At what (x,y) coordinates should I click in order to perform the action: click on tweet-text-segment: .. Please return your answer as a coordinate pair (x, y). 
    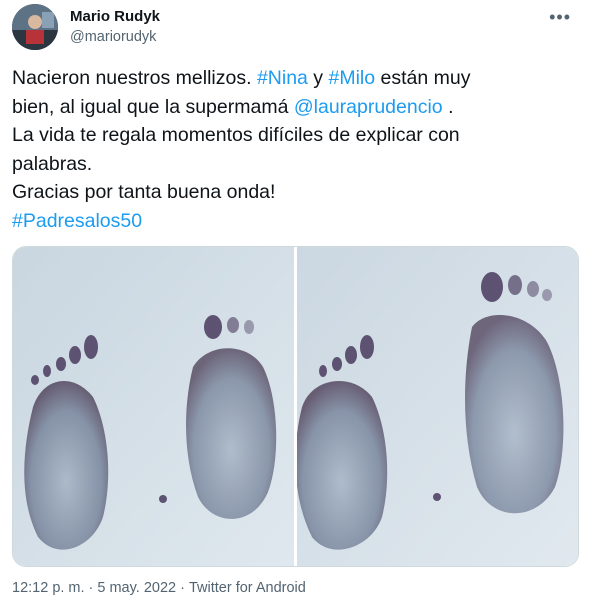
    Looking at the image, I should click on (448, 106).